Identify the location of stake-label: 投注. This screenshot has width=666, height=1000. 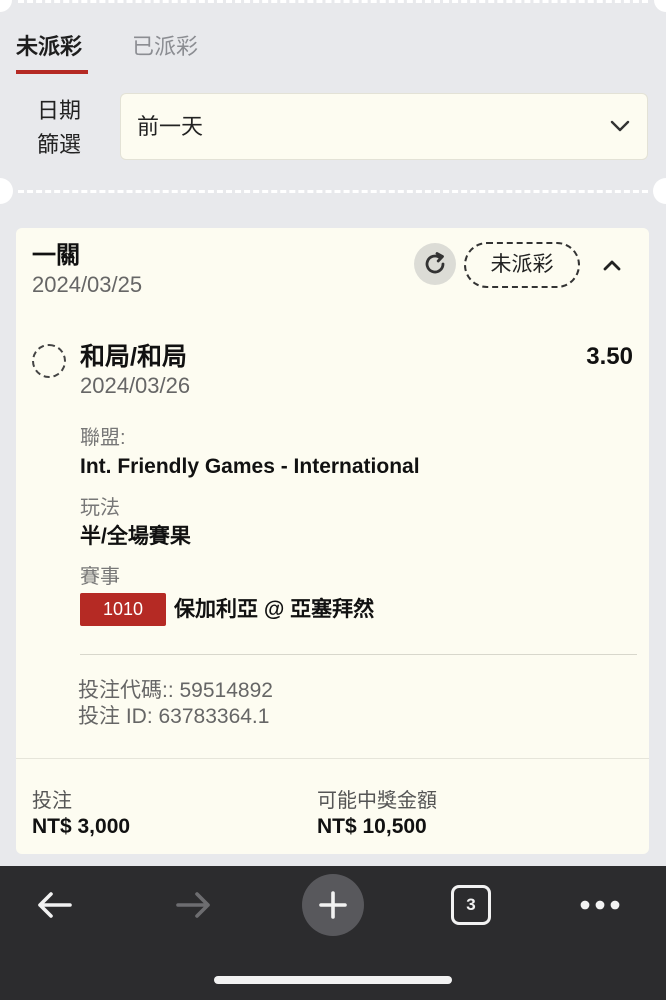
(52, 801).